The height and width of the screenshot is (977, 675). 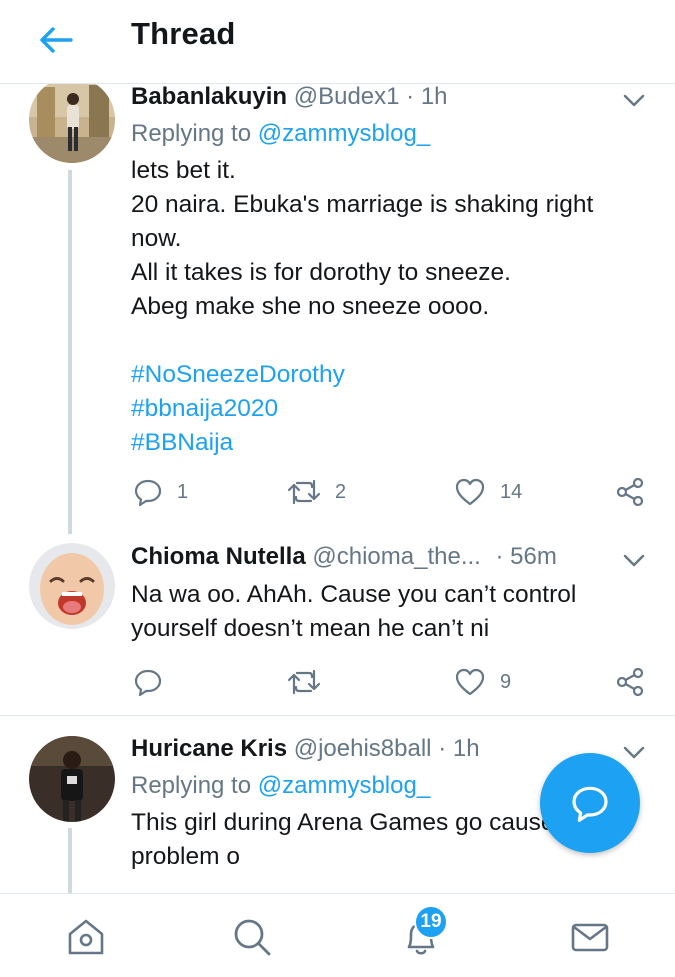 What do you see at coordinates (533, 556) in the screenshot?
I see `timestamp: 56m` at bounding box center [533, 556].